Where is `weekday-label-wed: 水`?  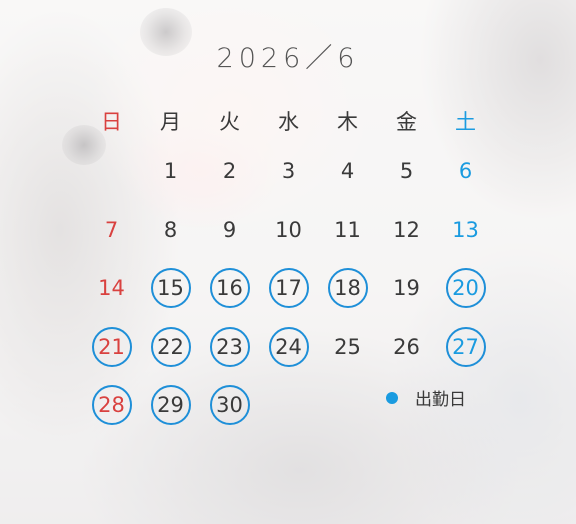
weekday-label-wed: 水 is located at coordinates (288, 122).